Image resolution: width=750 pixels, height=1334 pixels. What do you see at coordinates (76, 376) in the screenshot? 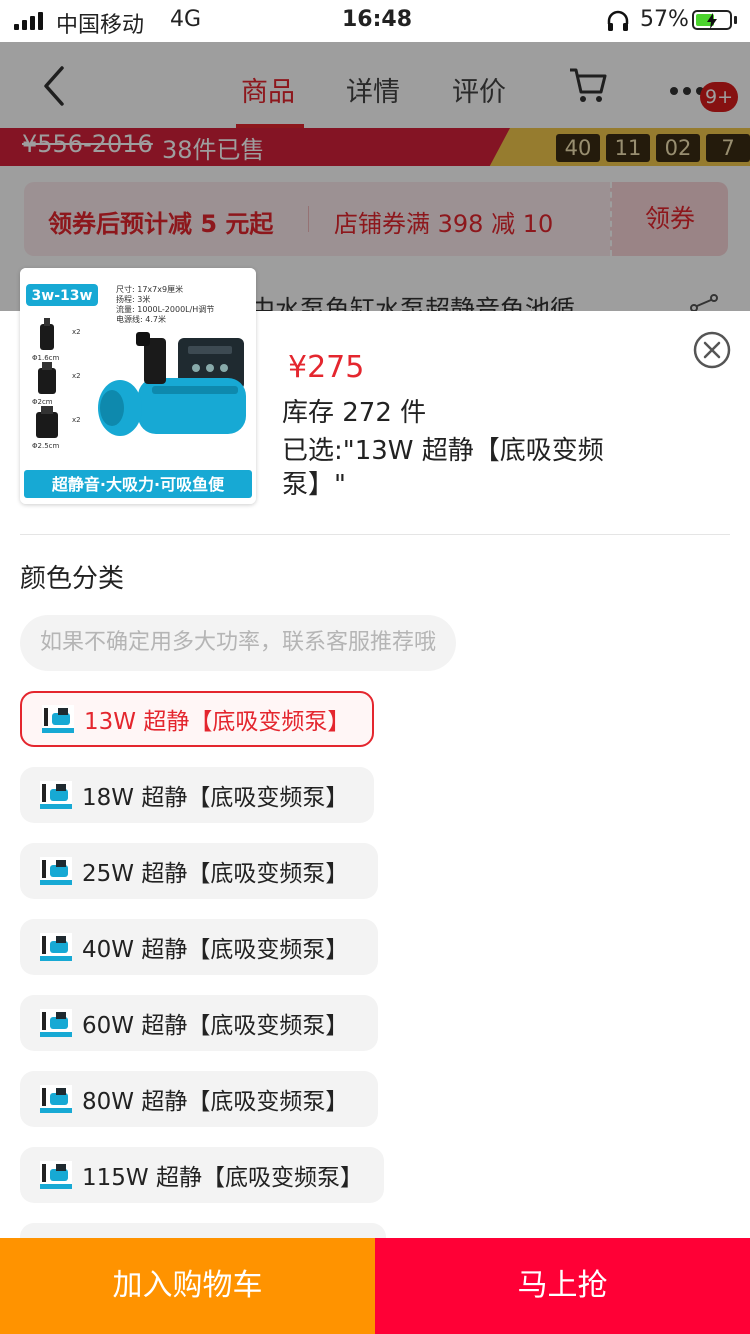
I see `fitting-count-2: x2` at bounding box center [76, 376].